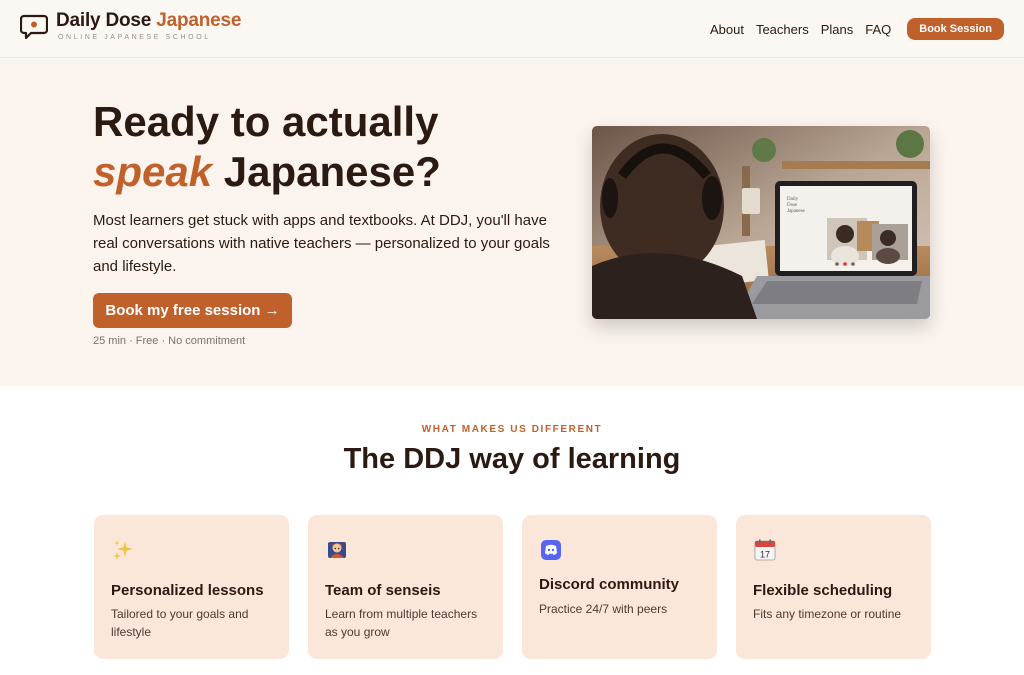 The image size is (1024, 675). Describe the element at coordinates (267, 146) in the screenshot. I see `hero-title: Ready to actually speak Japanese?` at that location.